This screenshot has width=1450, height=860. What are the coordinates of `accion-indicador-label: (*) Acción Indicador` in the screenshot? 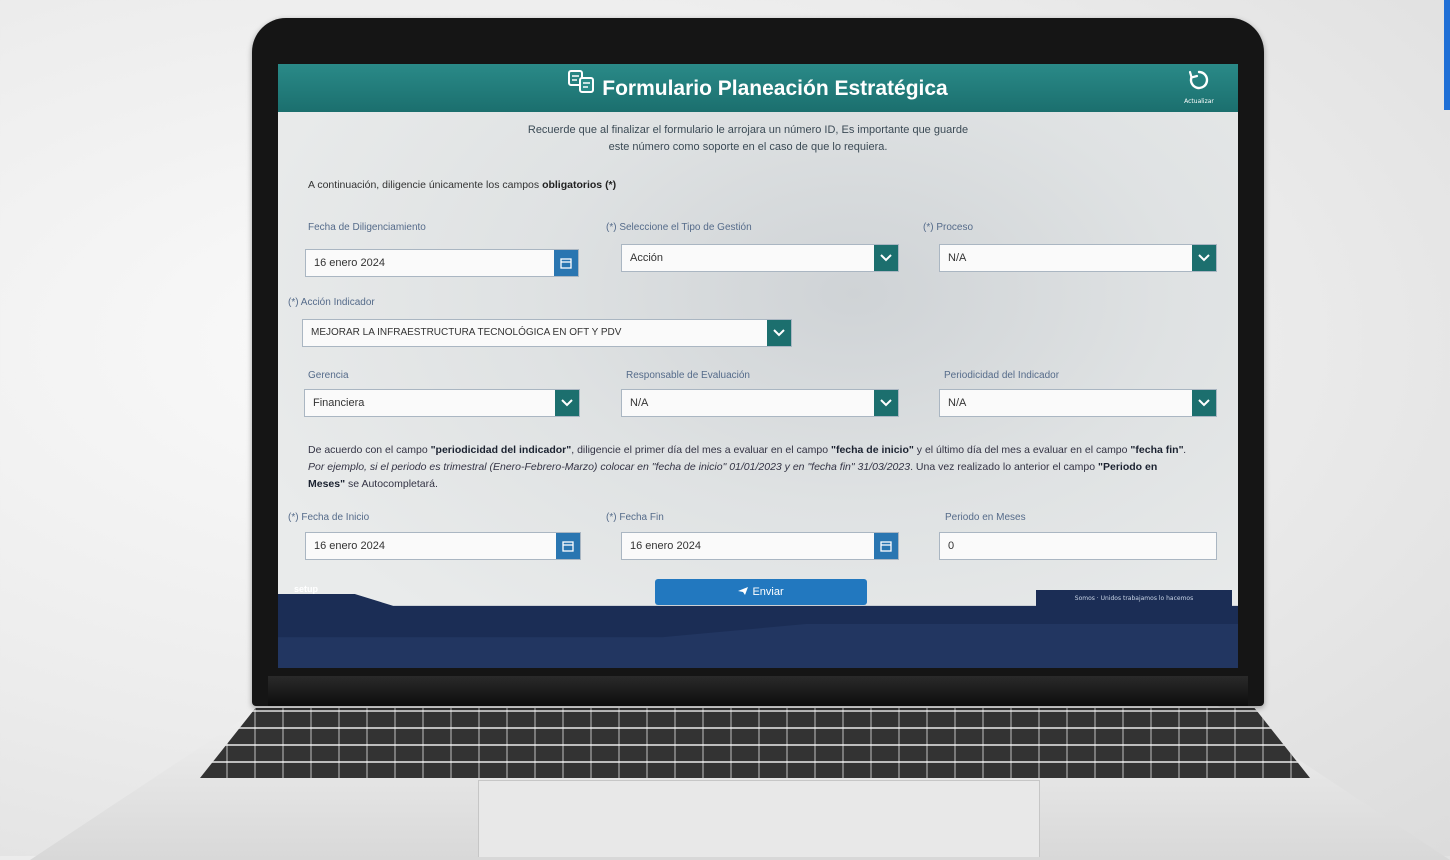 It's located at (331, 302).